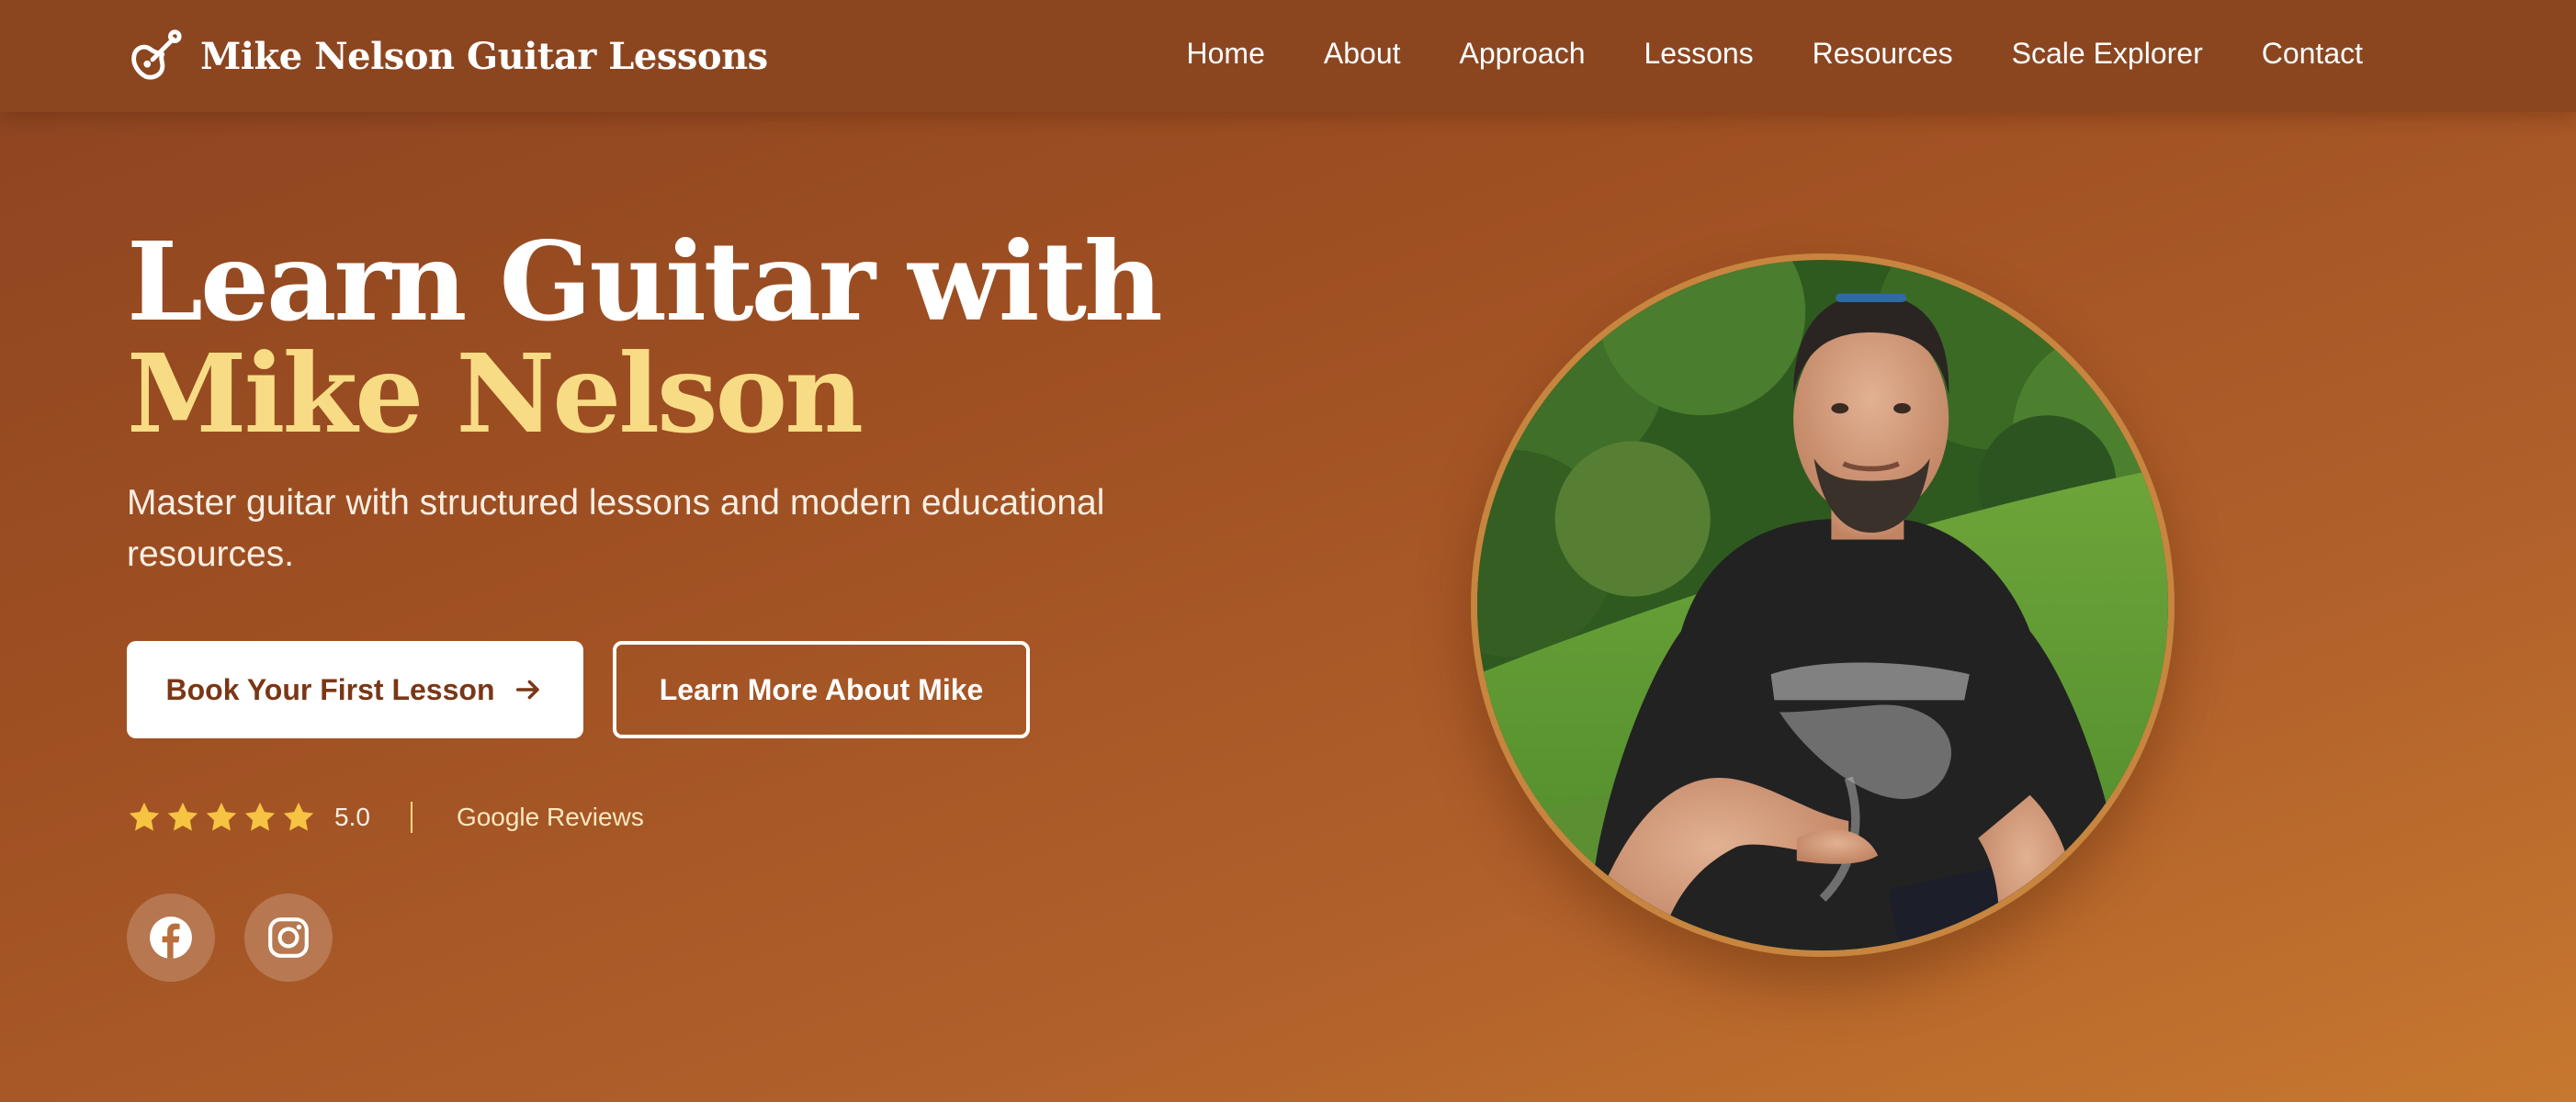 The image size is (2576, 1102). I want to click on nav-about: About, so click(1362, 54).